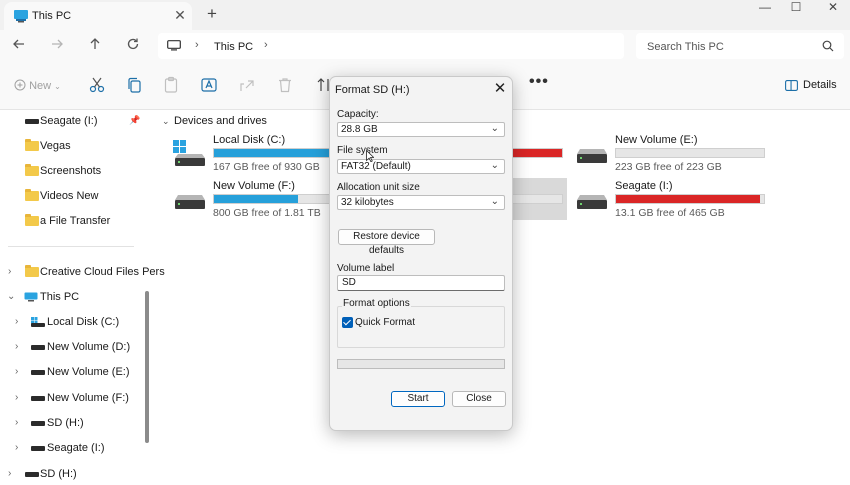 Image resolution: width=850 pixels, height=485 pixels. What do you see at coordinates (133, 46) in the screenshot?
I see `refresh-icon` at bounding box center [133, 46].